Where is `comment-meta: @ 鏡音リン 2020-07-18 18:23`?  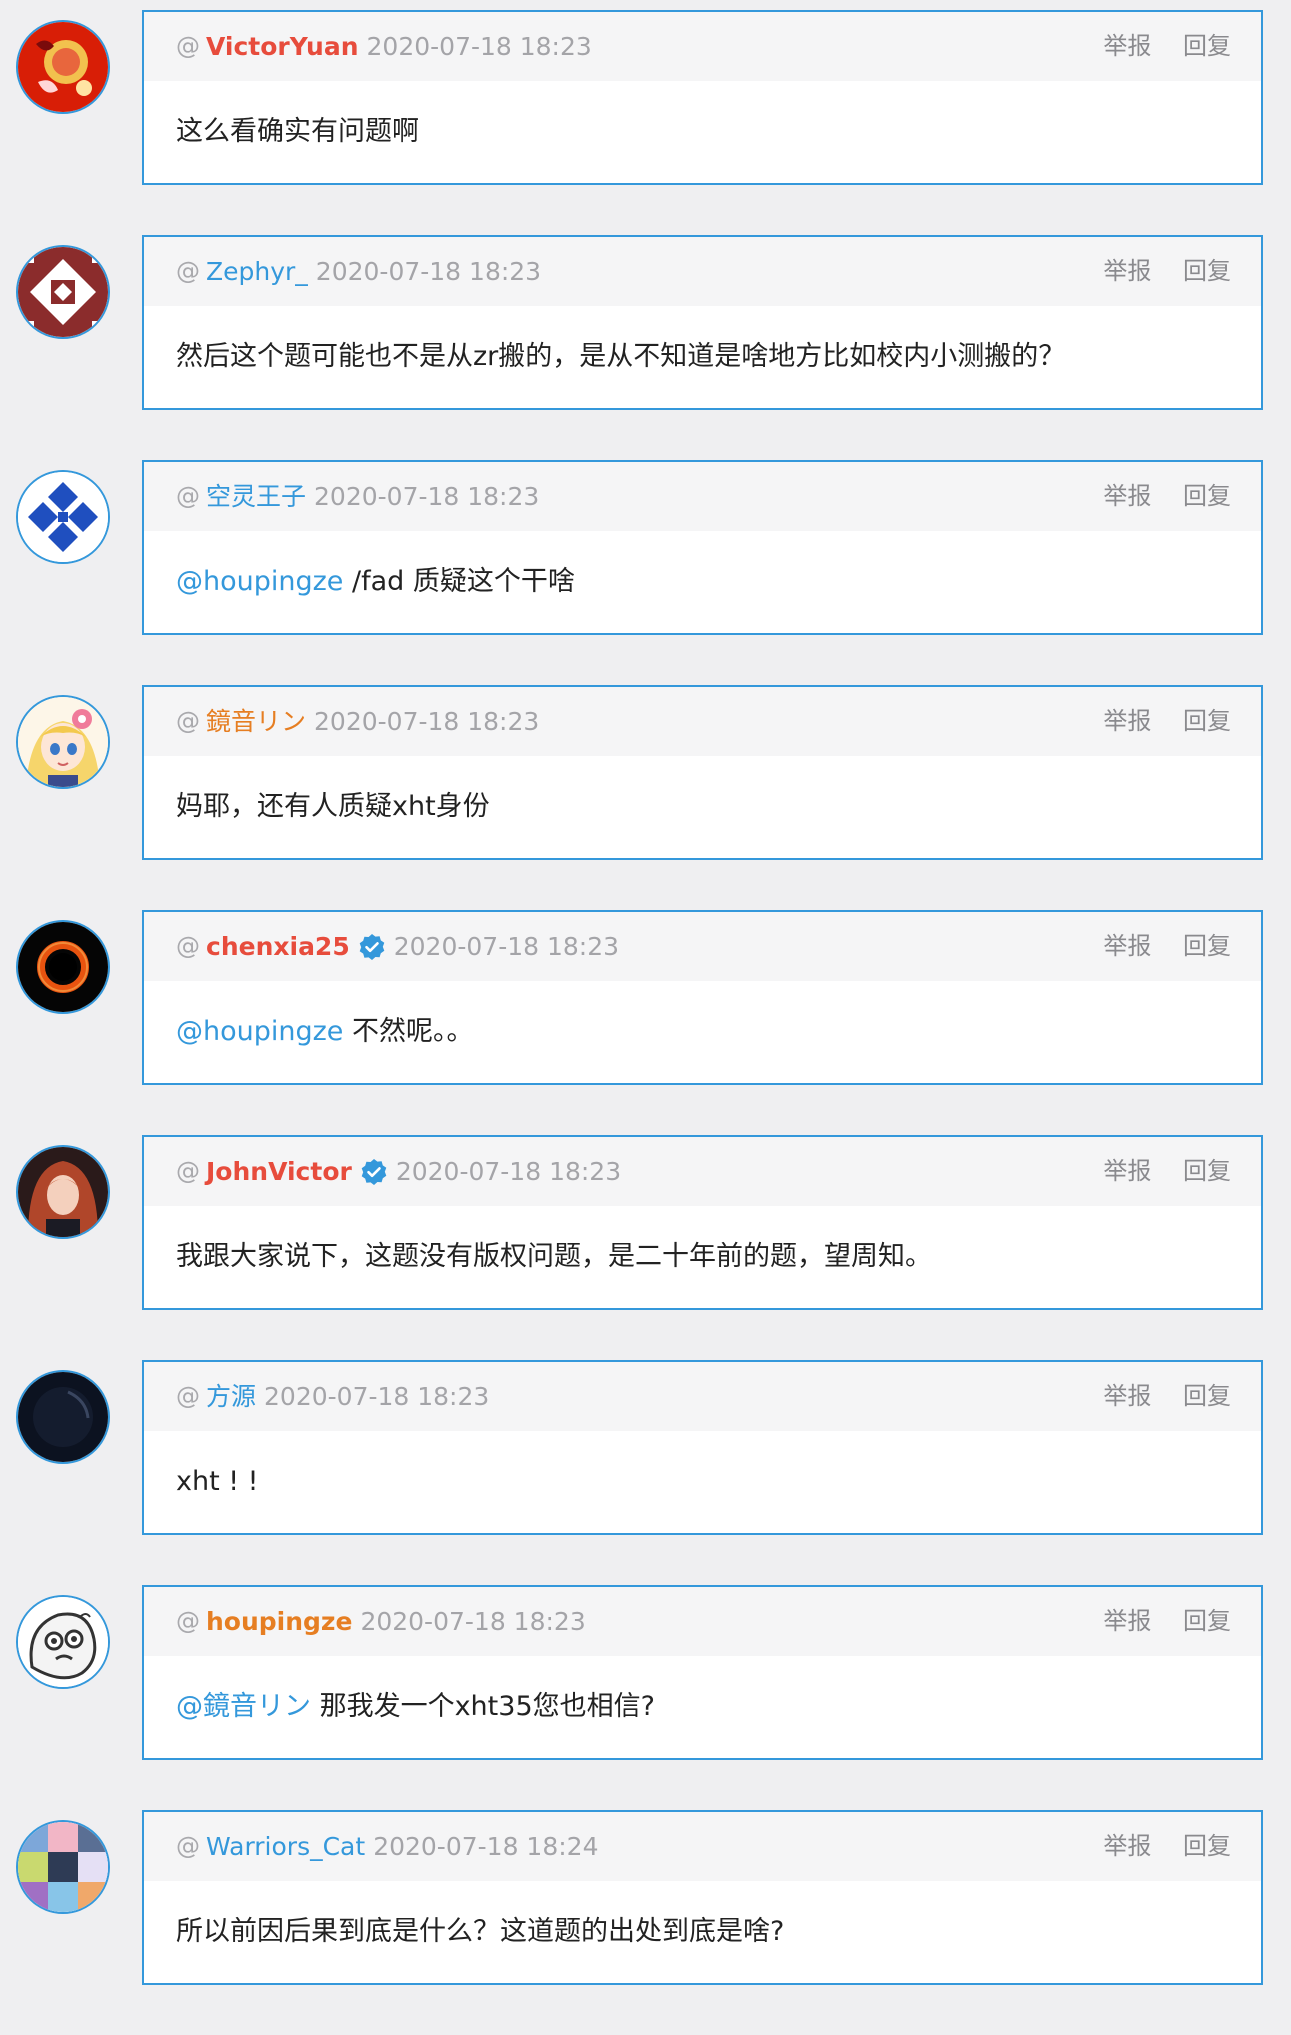 comment-meta: @ 鏡音リン 2020-07-18 18:23 is located at coordinates (357, 721).